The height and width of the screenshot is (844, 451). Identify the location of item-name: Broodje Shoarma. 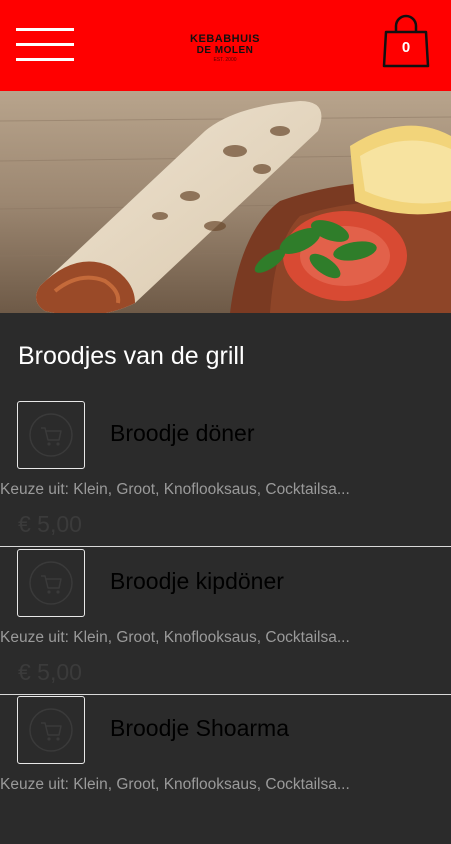
(199, 728).